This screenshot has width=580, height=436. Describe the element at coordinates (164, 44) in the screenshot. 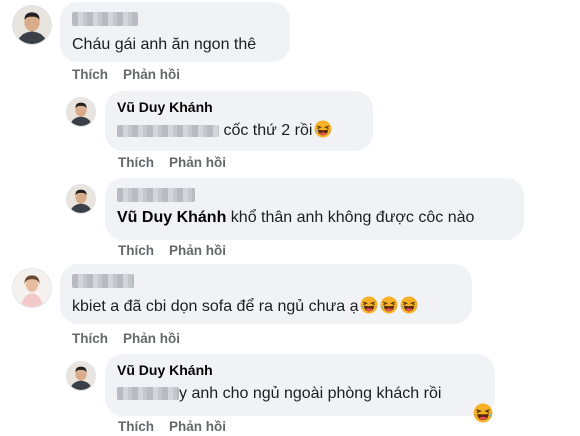

I see `comment-text: Cháu gái anh ăn ngon thê` at that location.